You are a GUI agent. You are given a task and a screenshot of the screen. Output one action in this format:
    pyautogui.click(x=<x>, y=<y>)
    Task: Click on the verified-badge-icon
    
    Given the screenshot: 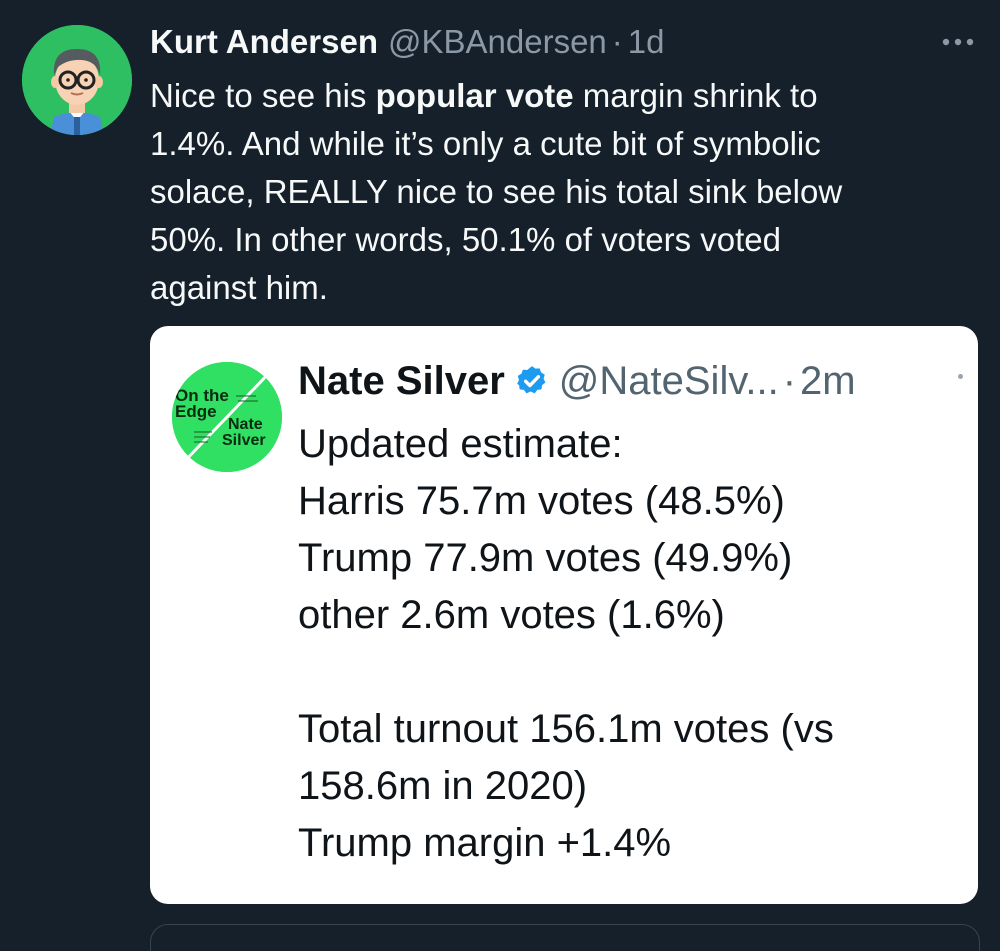 What is the action you would take?
    pyautogui.click(x=532, y=381)
    